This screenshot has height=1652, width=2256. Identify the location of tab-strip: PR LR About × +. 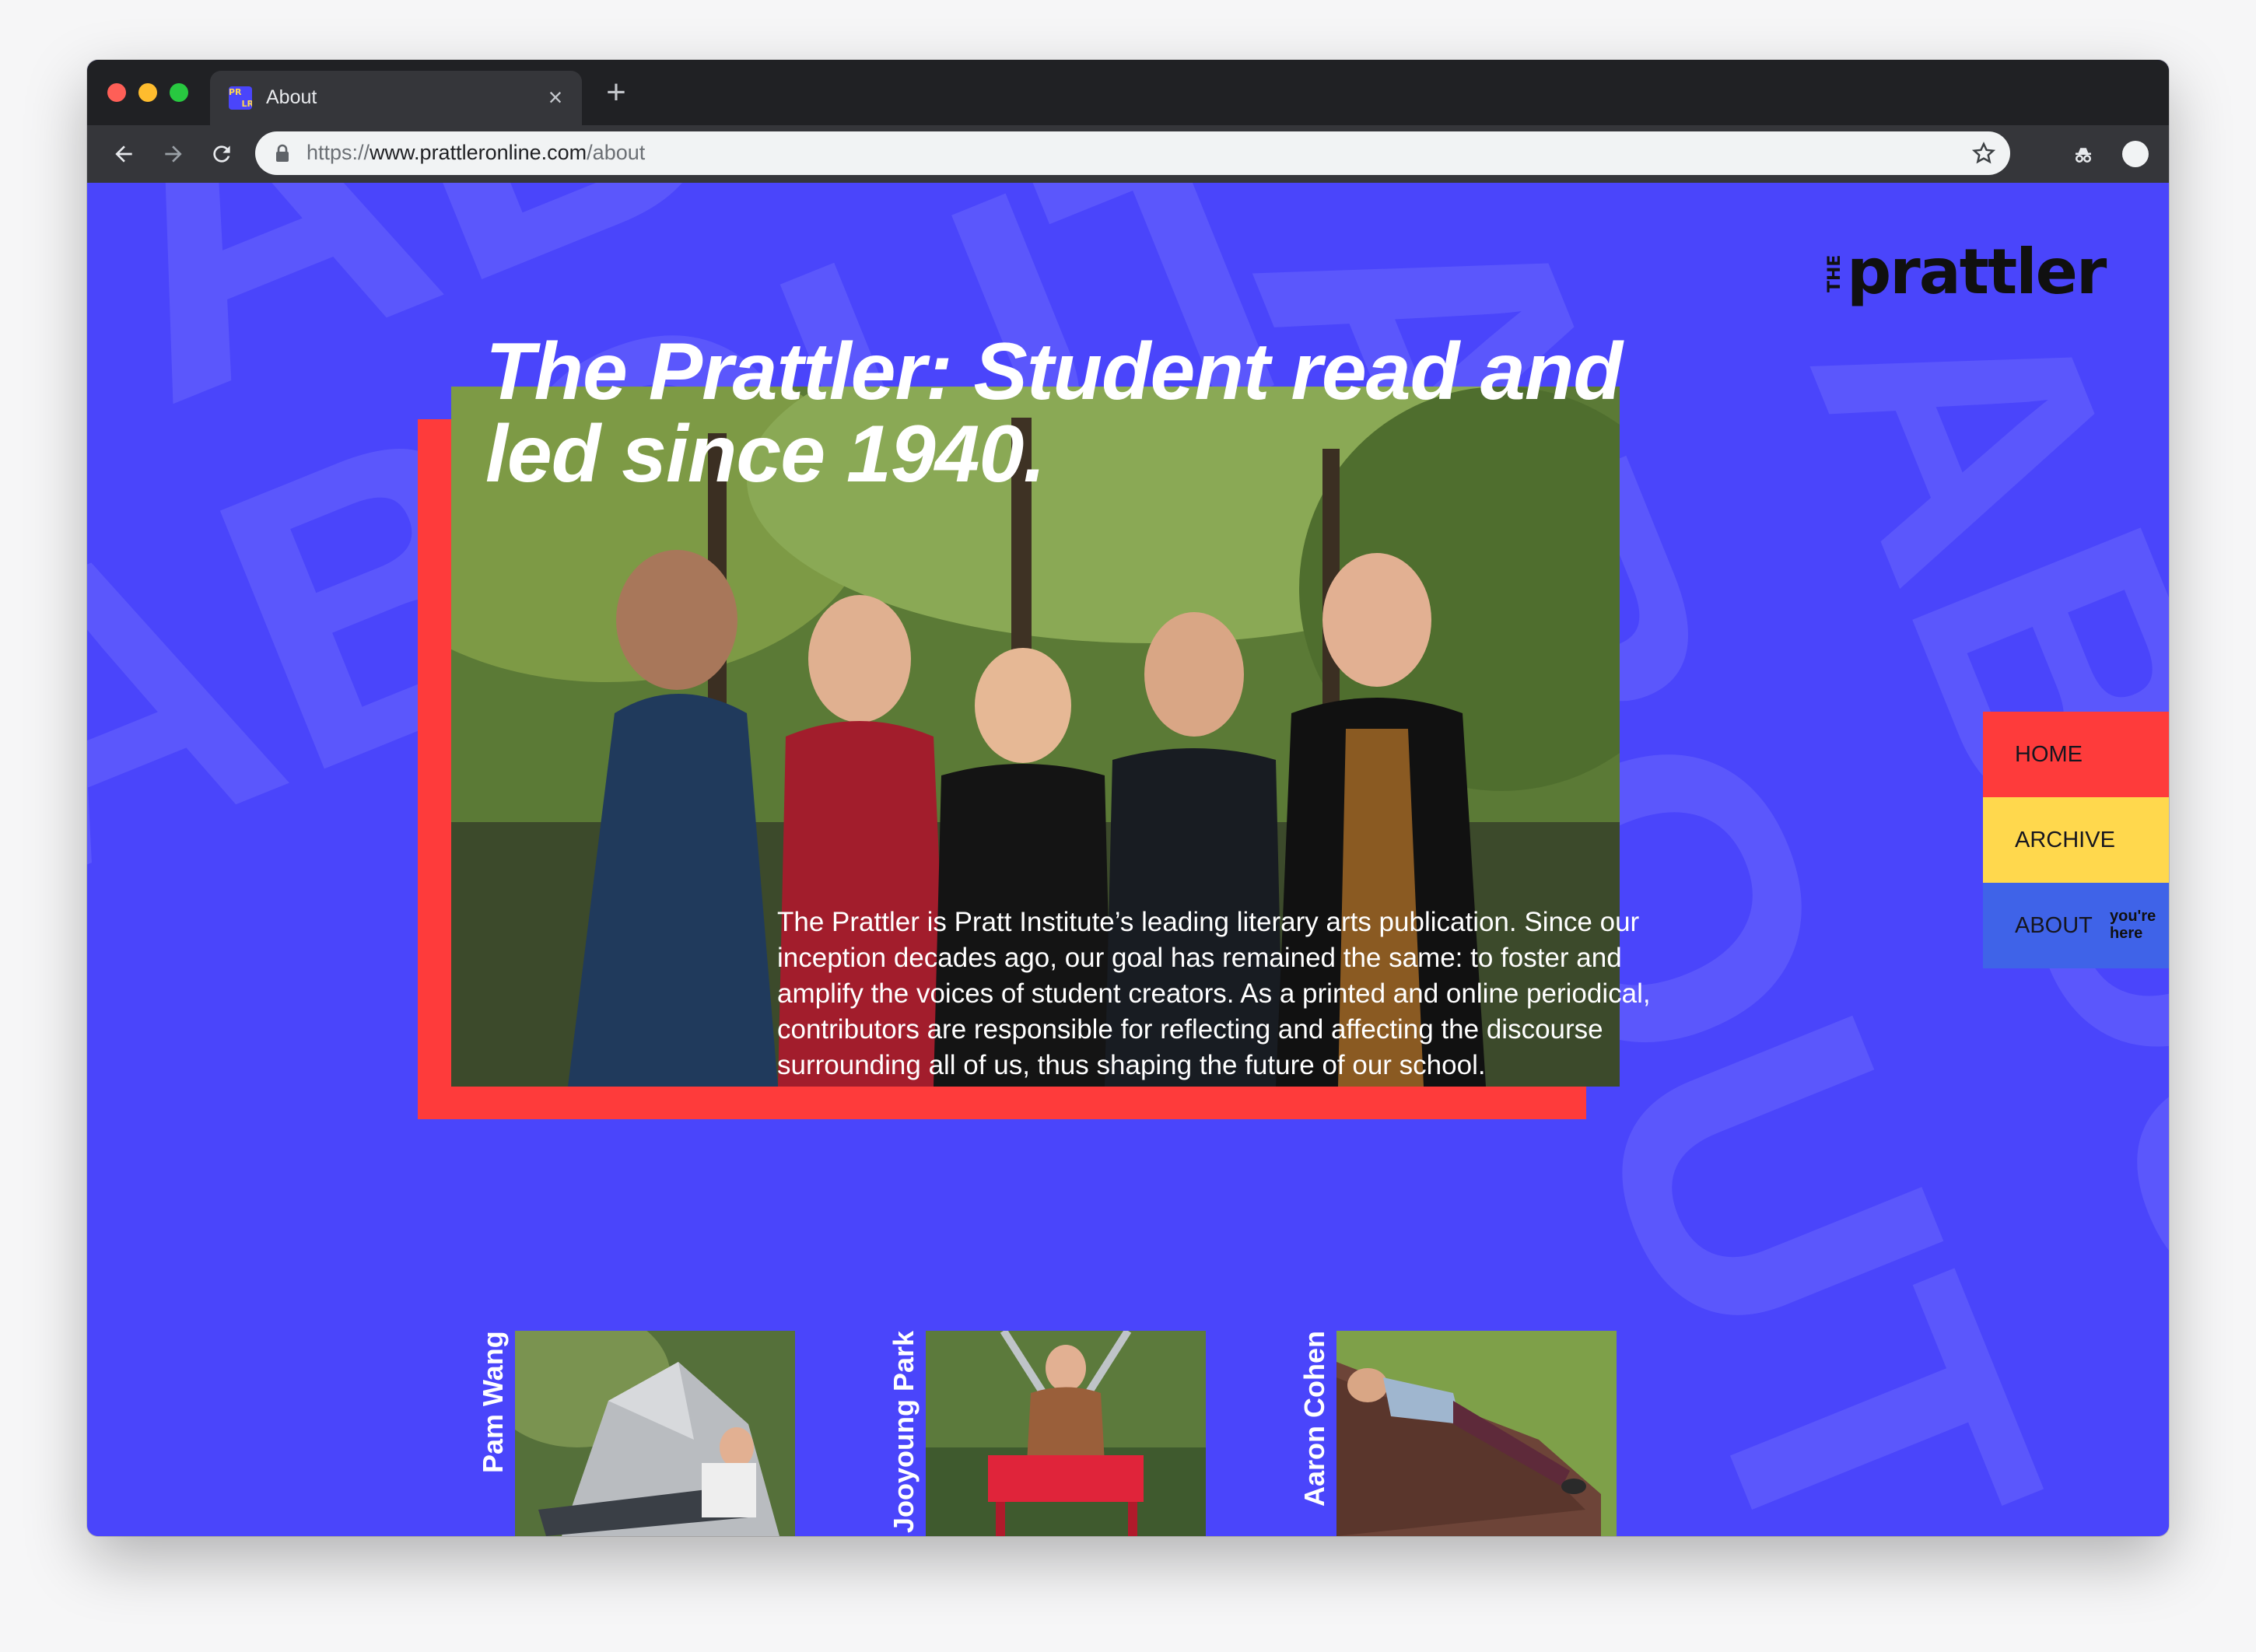
(1128, 92).